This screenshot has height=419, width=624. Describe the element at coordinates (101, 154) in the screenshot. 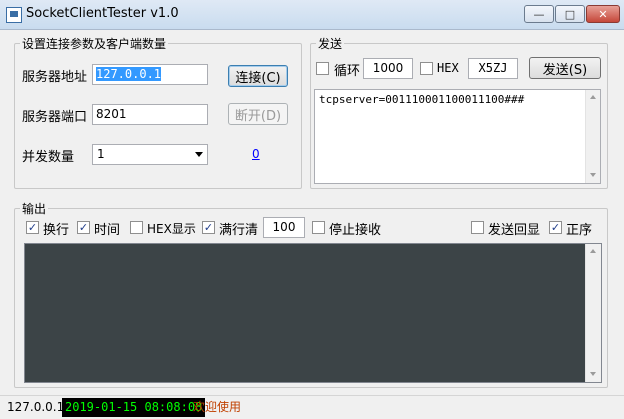

I see `concurrency-value: 1` at that location.